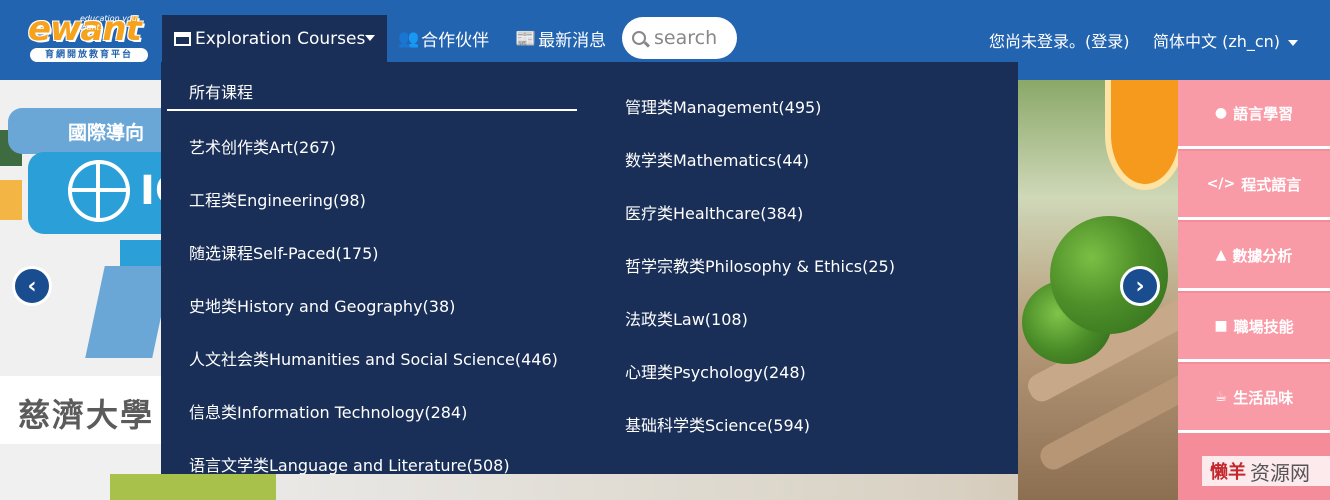  I want to click on sidebar-item-label: 職場技能, so click(1263, 326).